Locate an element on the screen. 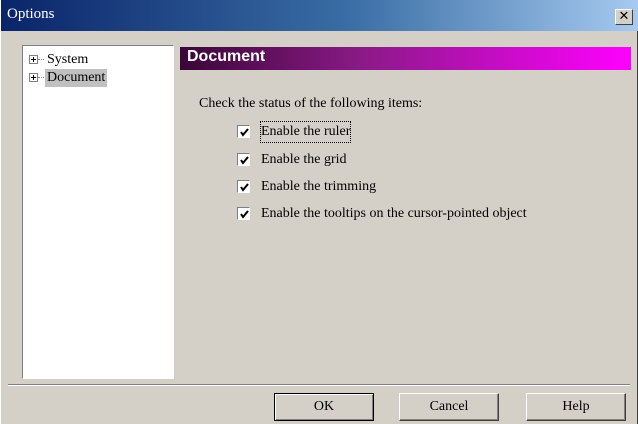 Image resolution: width=638 pixels, height=424 pixels. tree-item-label: Document is located at coordinates (76, 78).